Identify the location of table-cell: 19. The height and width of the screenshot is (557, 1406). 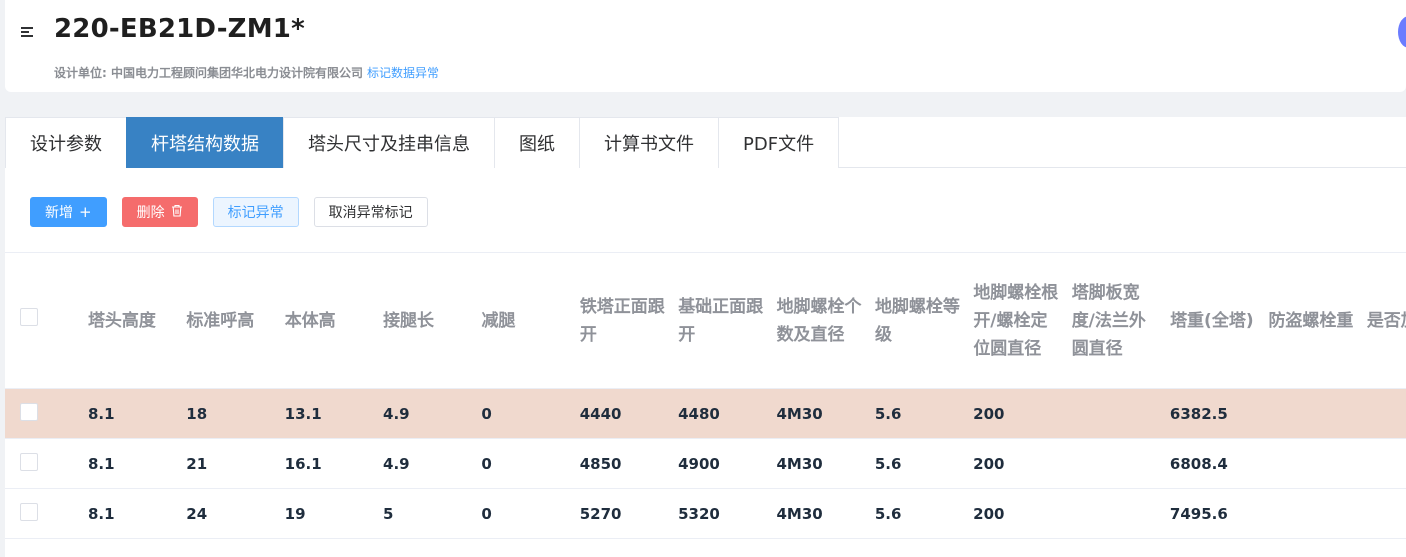
(295, 513).